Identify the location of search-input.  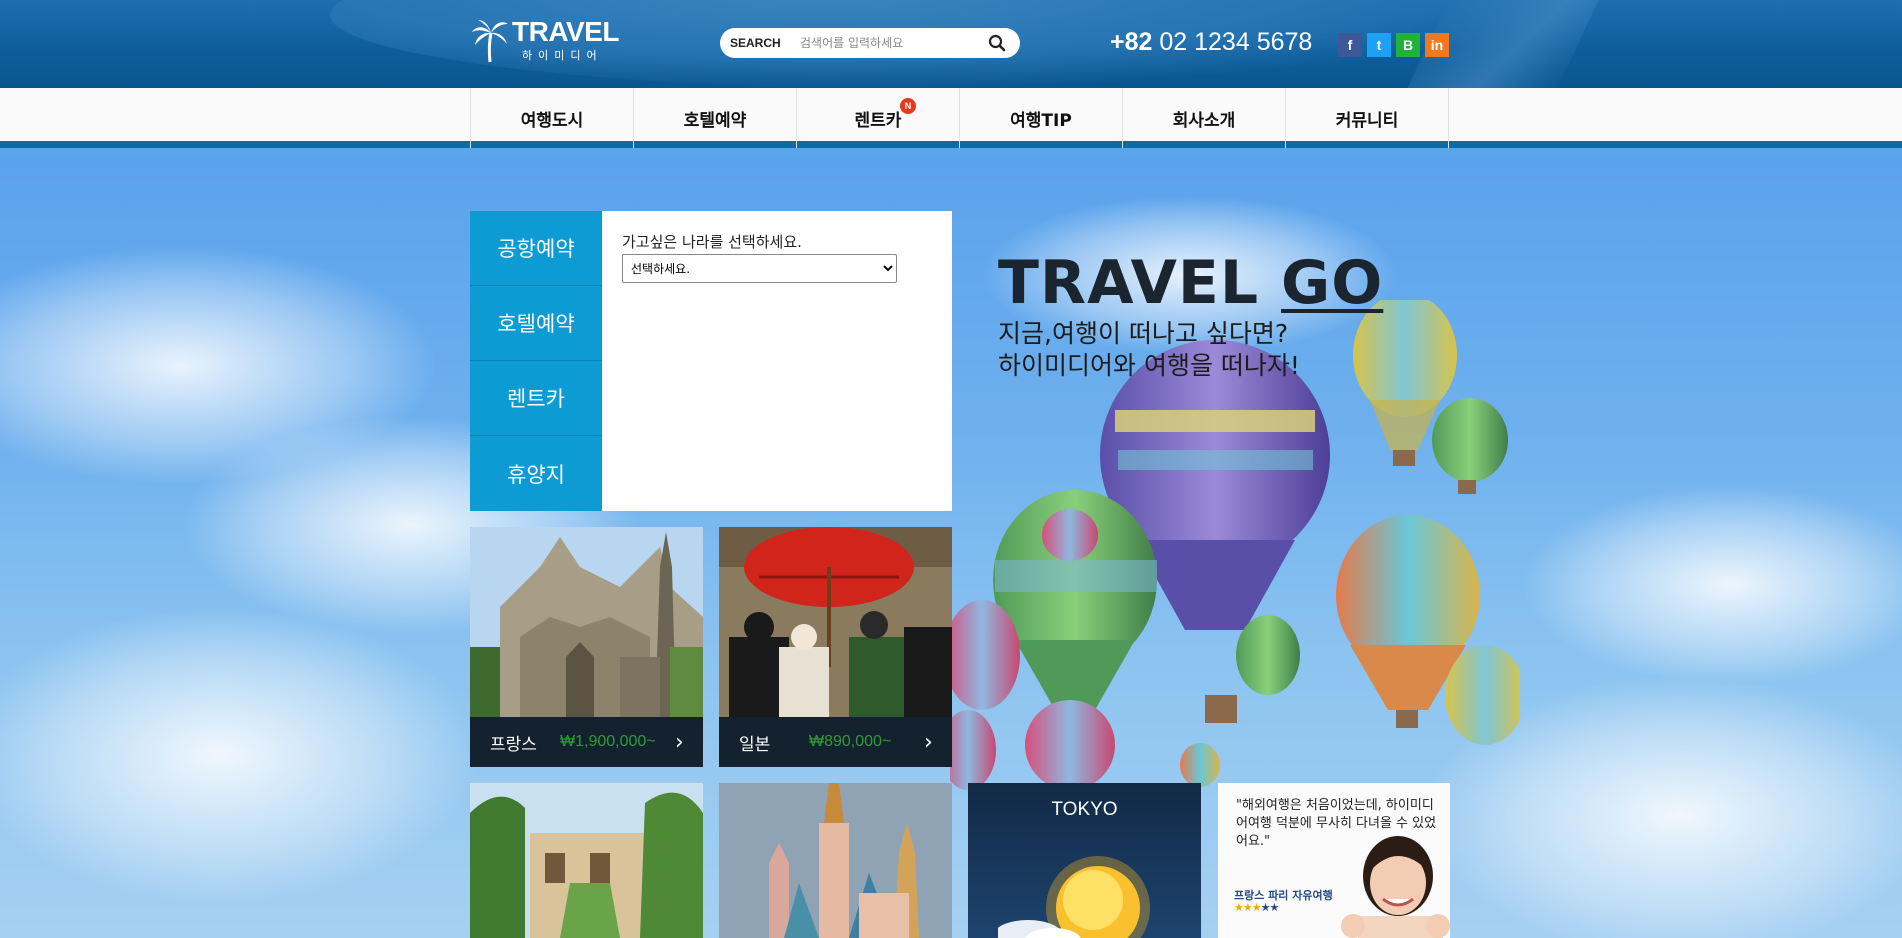
(890, 43).